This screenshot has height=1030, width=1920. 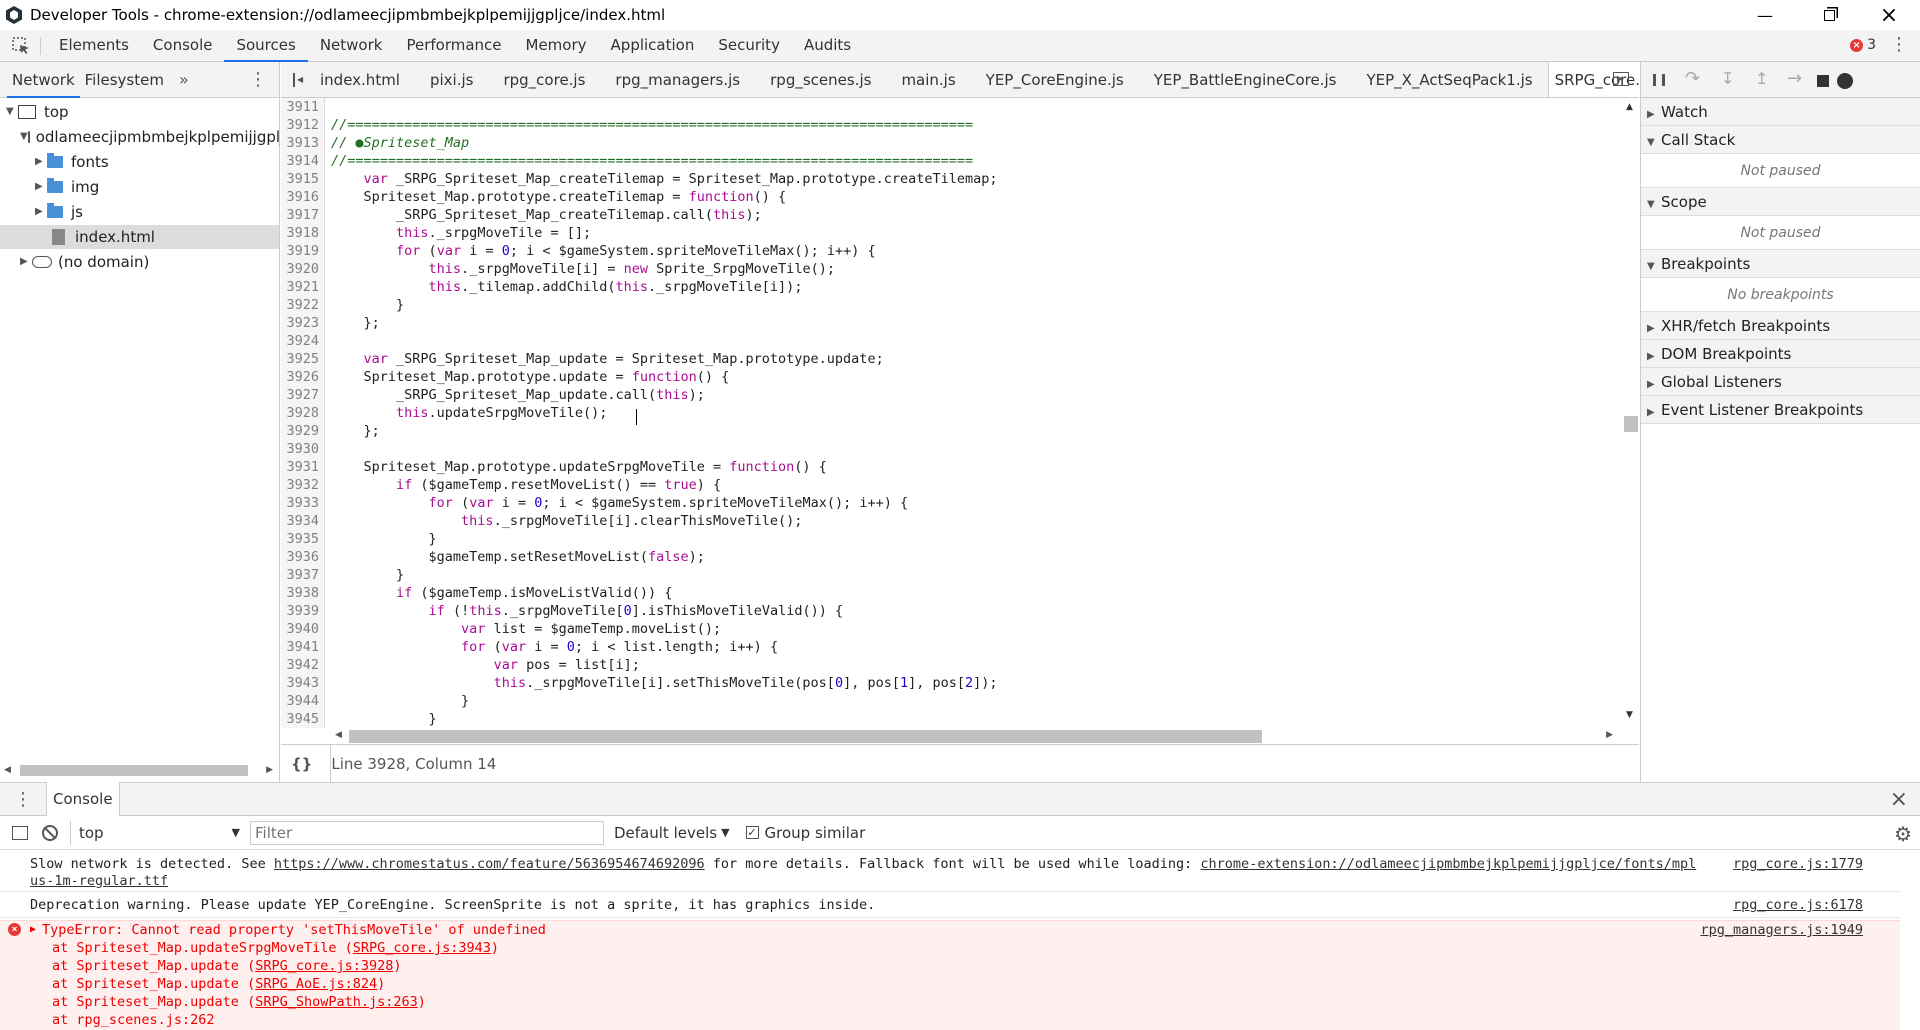 What do you see at coordinates (302, 179) in the screenshot?
I see `line-number: 3915` at bounding box center [302, 179].